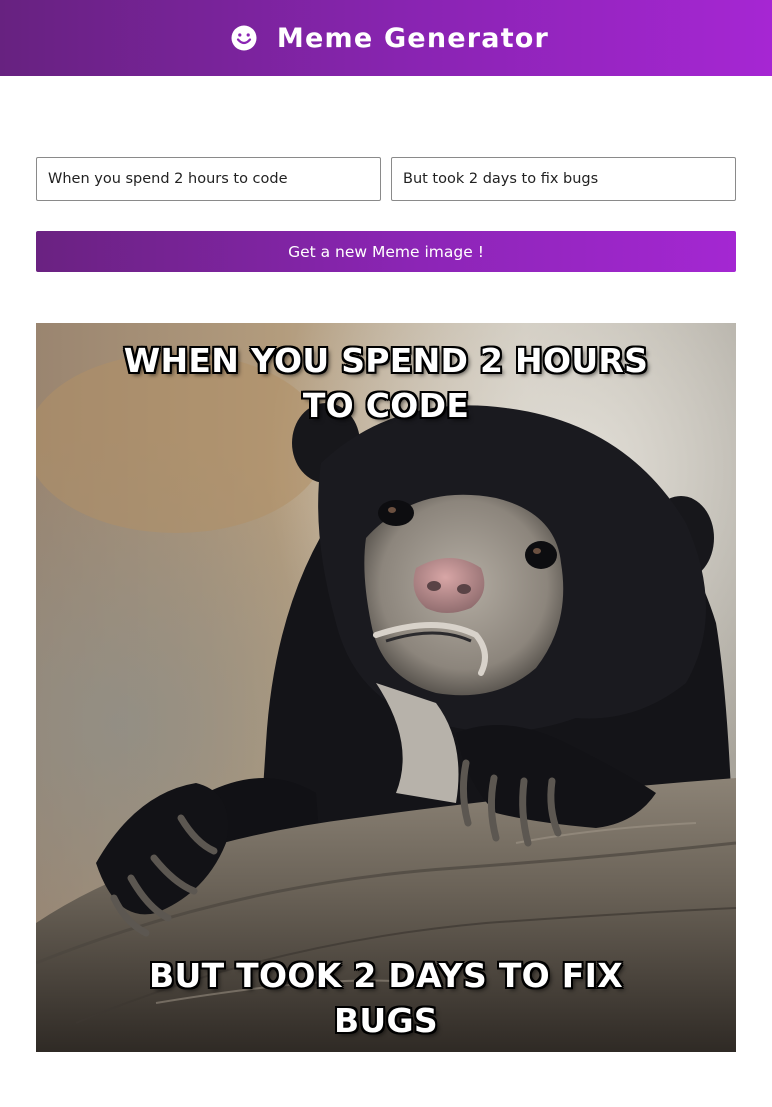 The image size is (772, 1107). I want to click on header-brand: Meme Generator, so click(390, 38).